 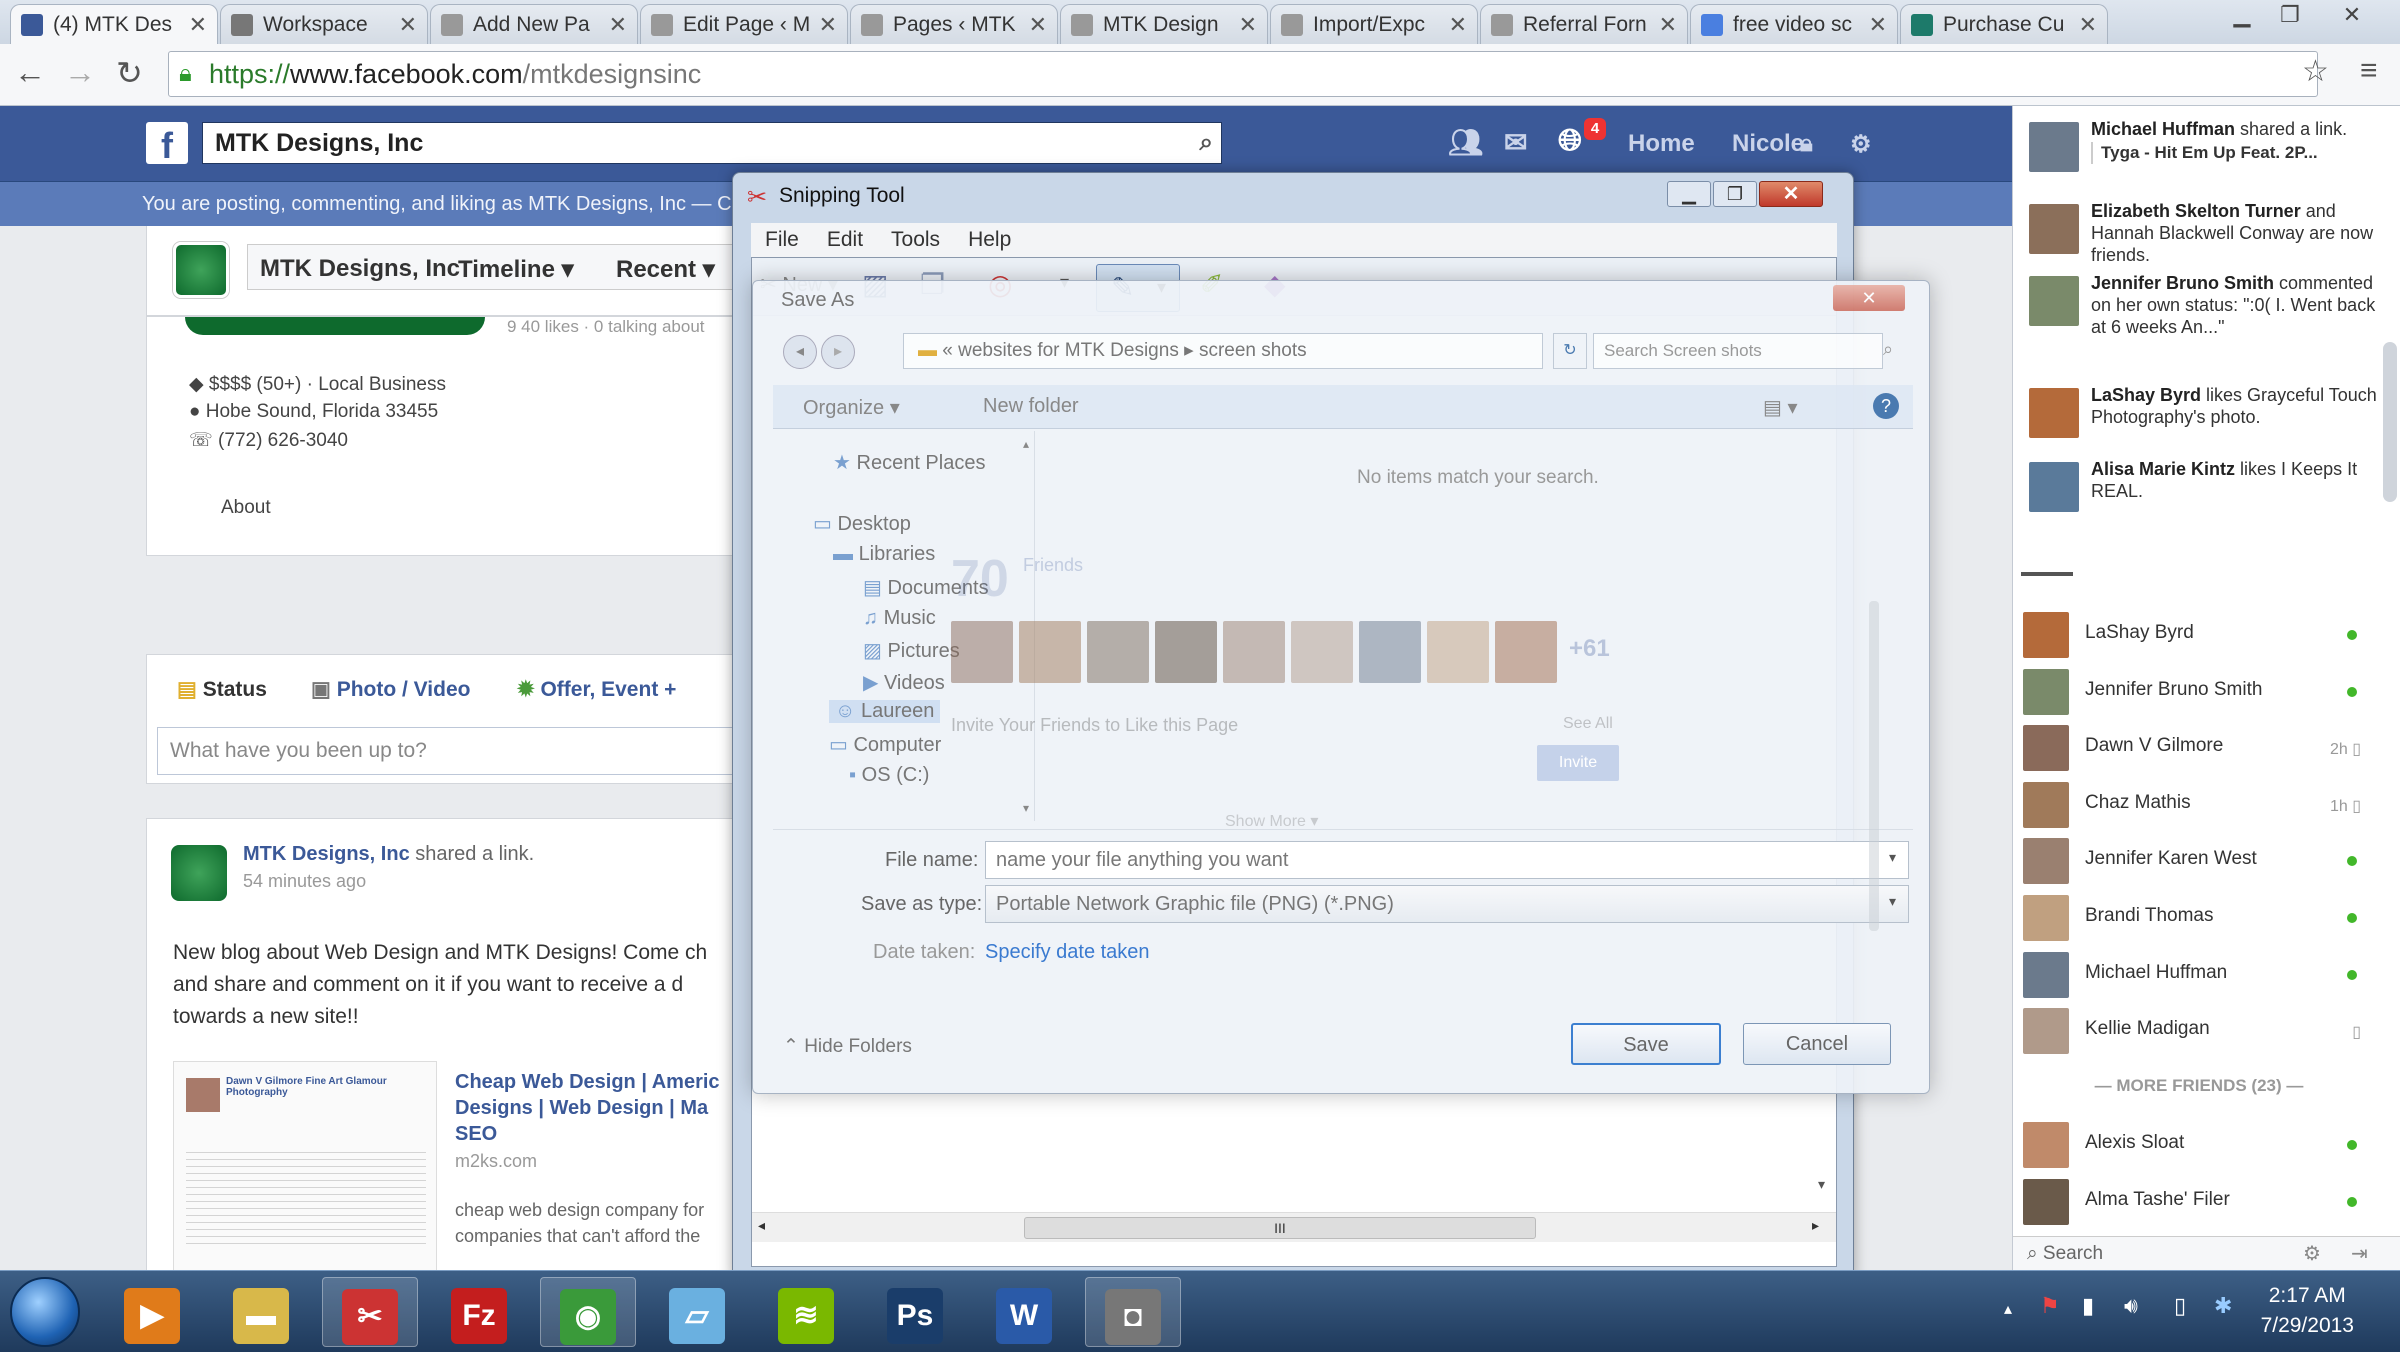 What do you see at coordinates (847, 1046) in the screenshot?
I see `hide-folders-toggle: ⌃ Hide Folders` at bounding box center [847, 1046].